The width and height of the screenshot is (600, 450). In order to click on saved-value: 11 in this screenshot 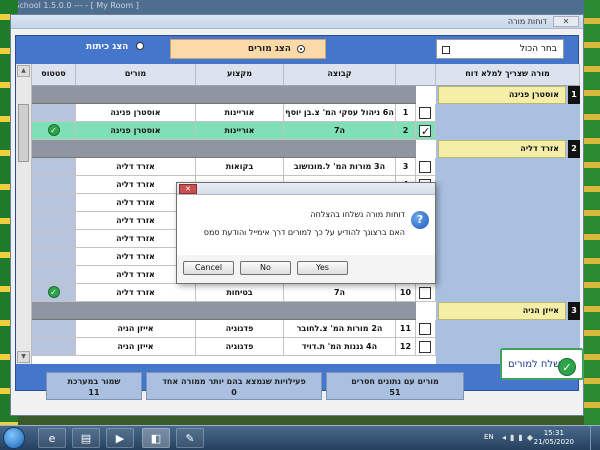, I will do `click(94, 392)`.